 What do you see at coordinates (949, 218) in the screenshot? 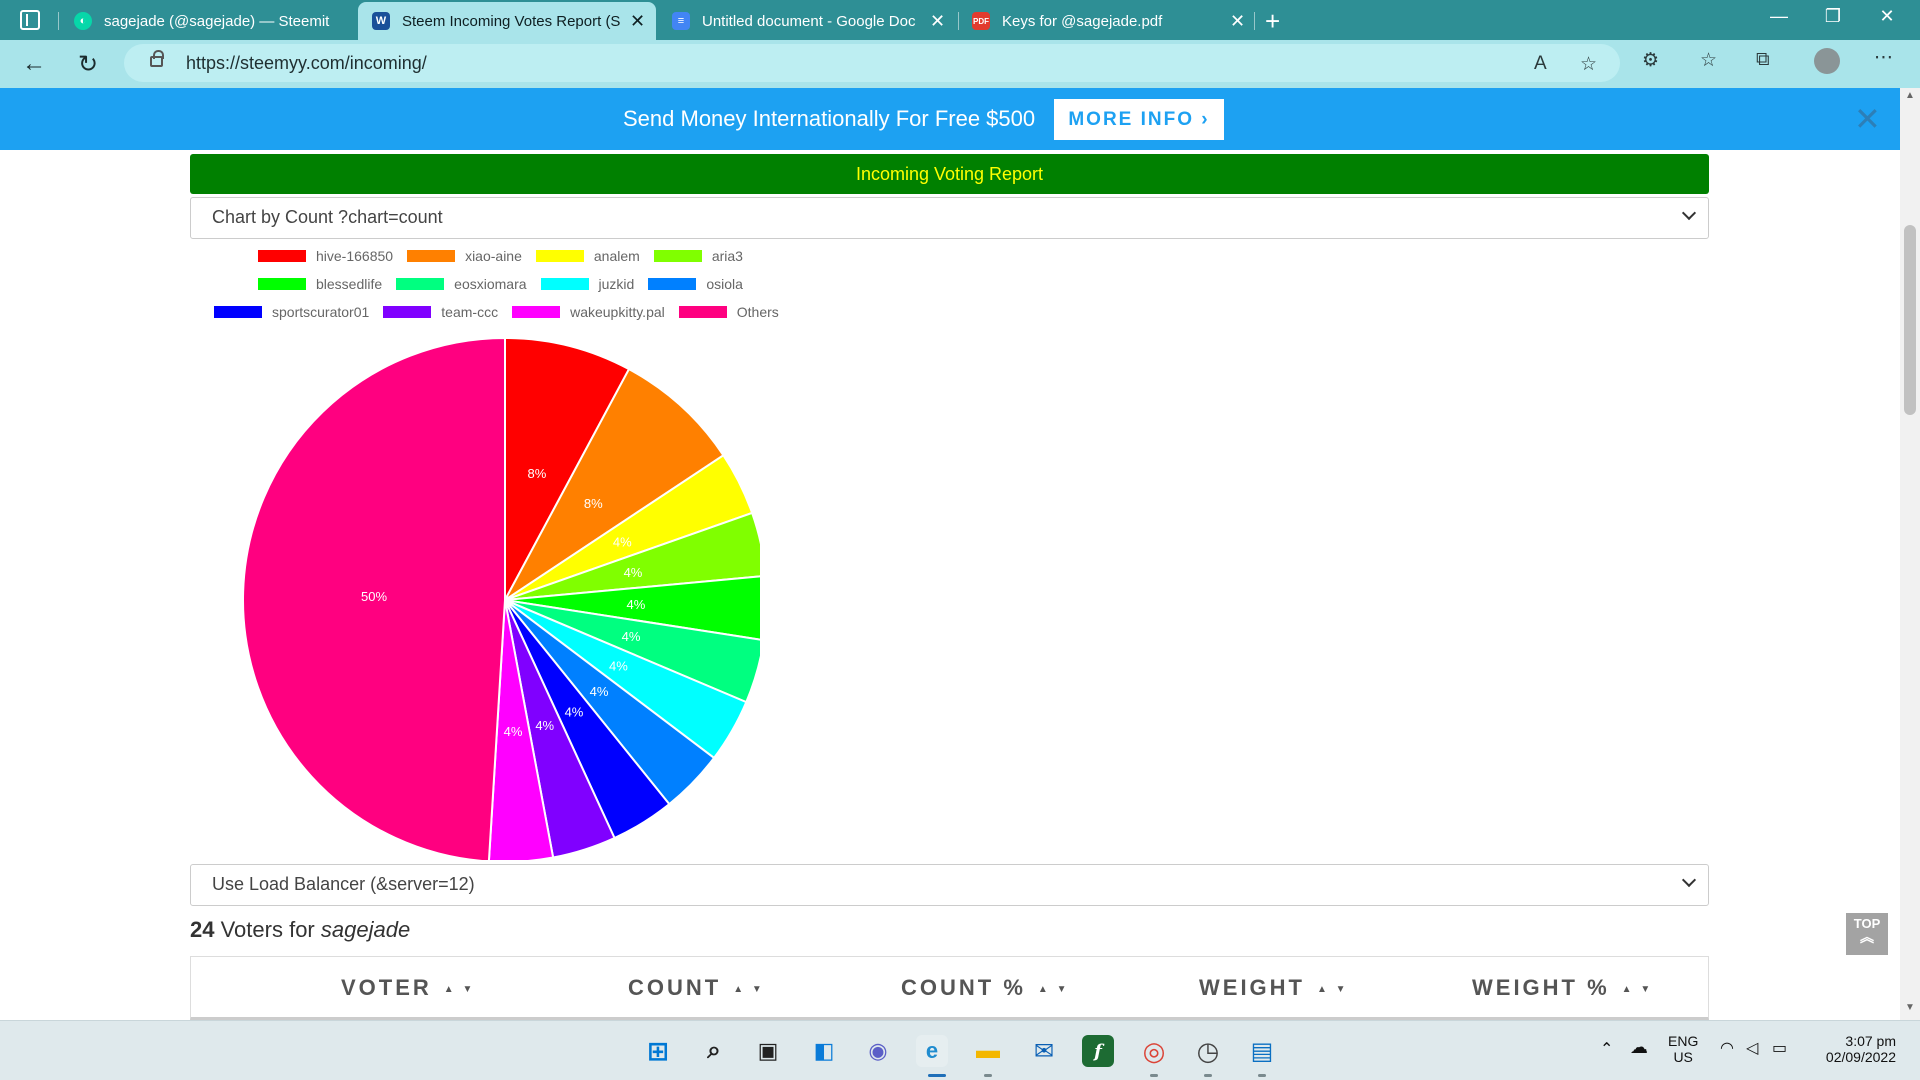
I see `chart-type-select: Chart by Count ?chart=count` at bounding box center [949, 218].